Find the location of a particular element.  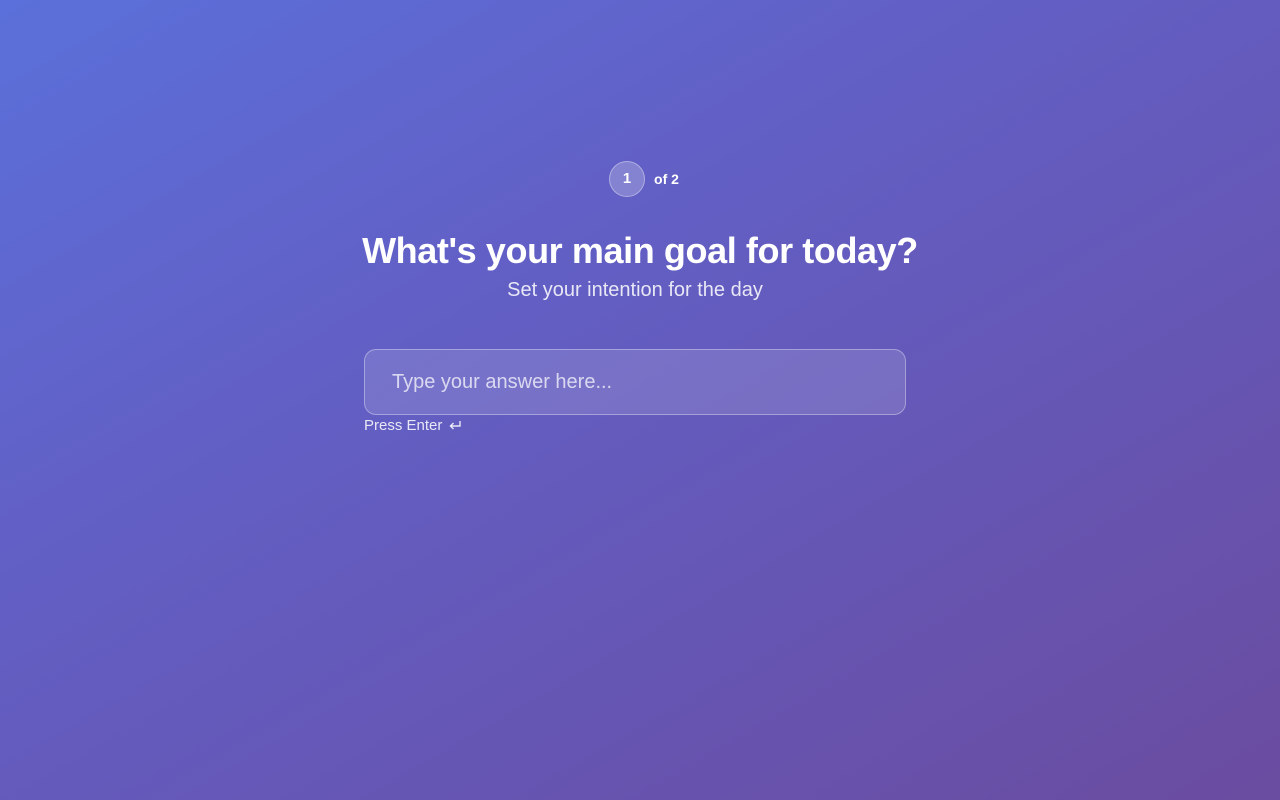

question-subtitle: Set your intention for the day is located at coordinates (635, 290).